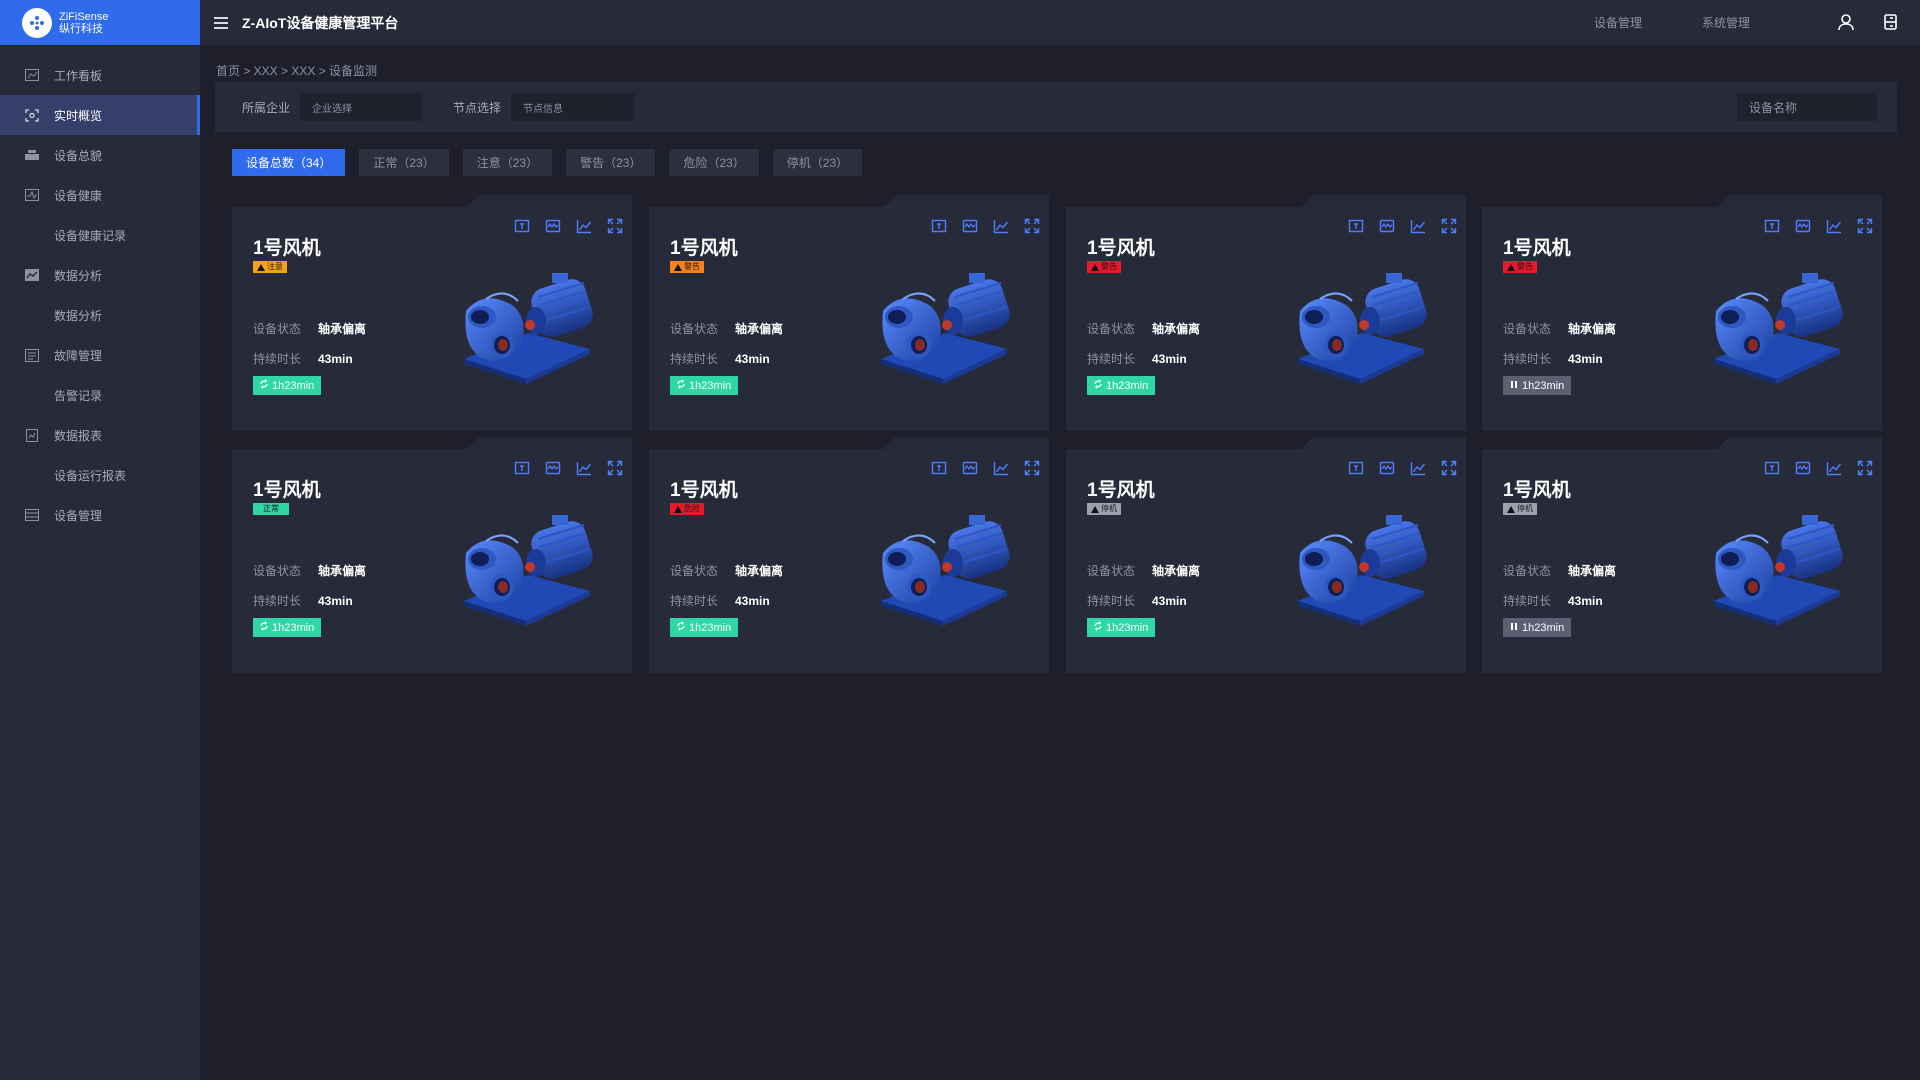  I want to click on filter-bar: 所属企业 企业选择 节点选择 节点信息 设备名称, so click(1056, 107).